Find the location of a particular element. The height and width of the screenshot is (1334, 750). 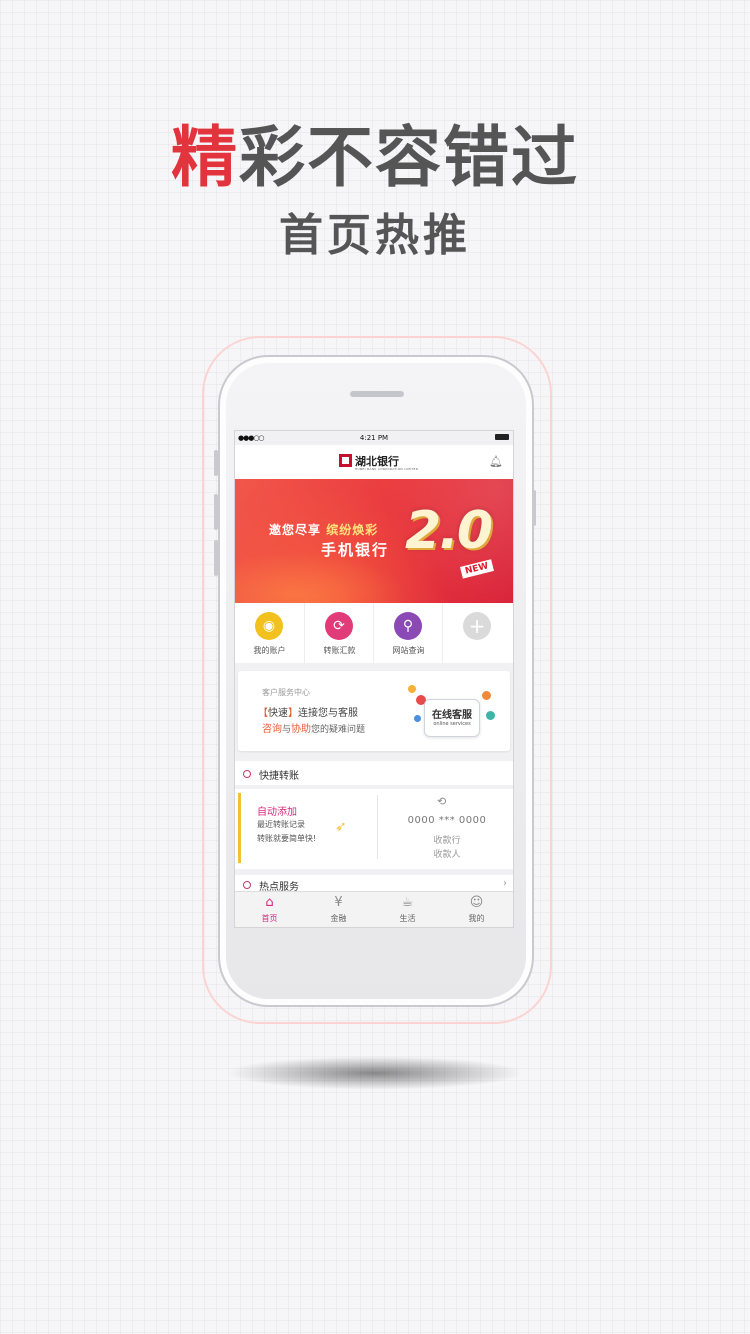

banner-line1: 邀您尽享 缤纷焕彩 is located at coordinates (323, 529).